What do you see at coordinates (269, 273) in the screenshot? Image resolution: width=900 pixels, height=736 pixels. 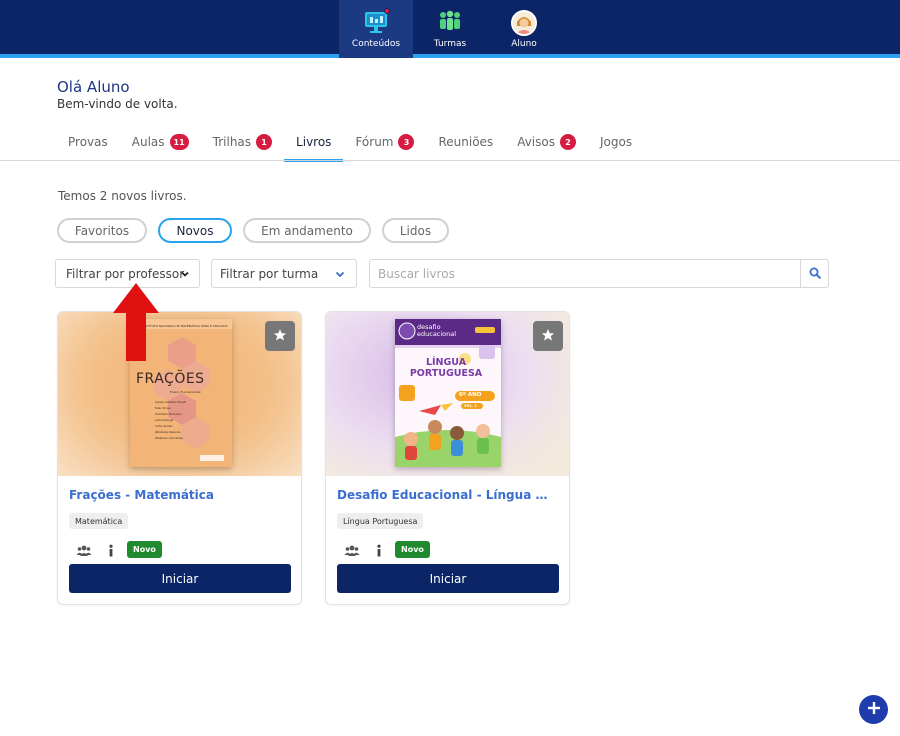 I see `turma-filter-label: Filtrar por turma` at bounding box center [269, 273].